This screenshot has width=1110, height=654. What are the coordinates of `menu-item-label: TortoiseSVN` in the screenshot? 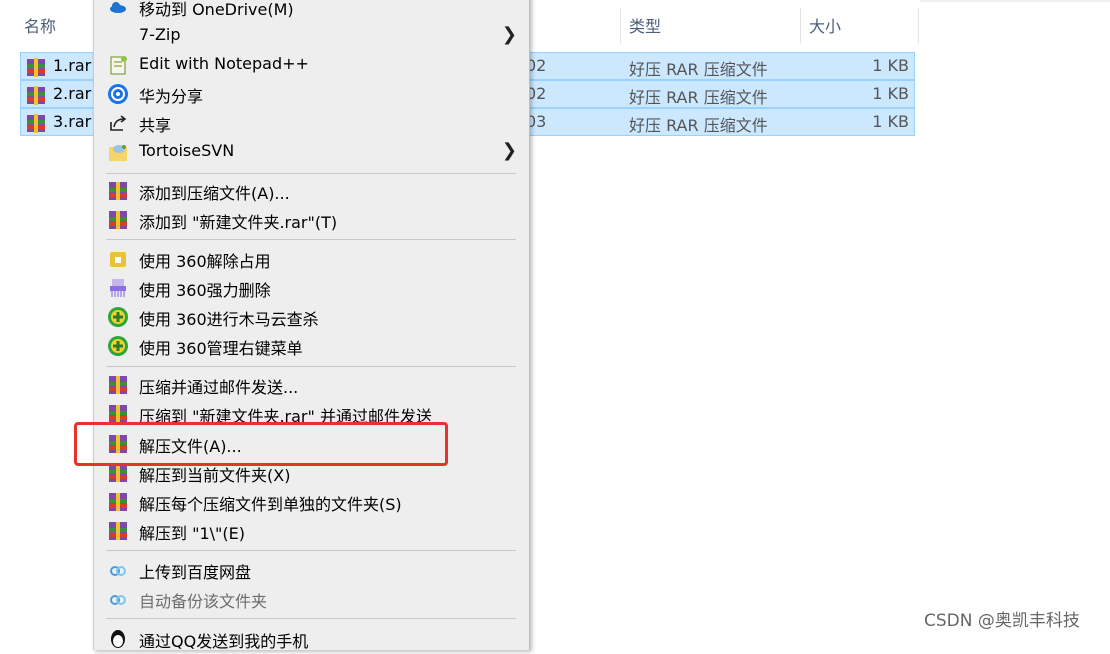 It's located at (187, 150).